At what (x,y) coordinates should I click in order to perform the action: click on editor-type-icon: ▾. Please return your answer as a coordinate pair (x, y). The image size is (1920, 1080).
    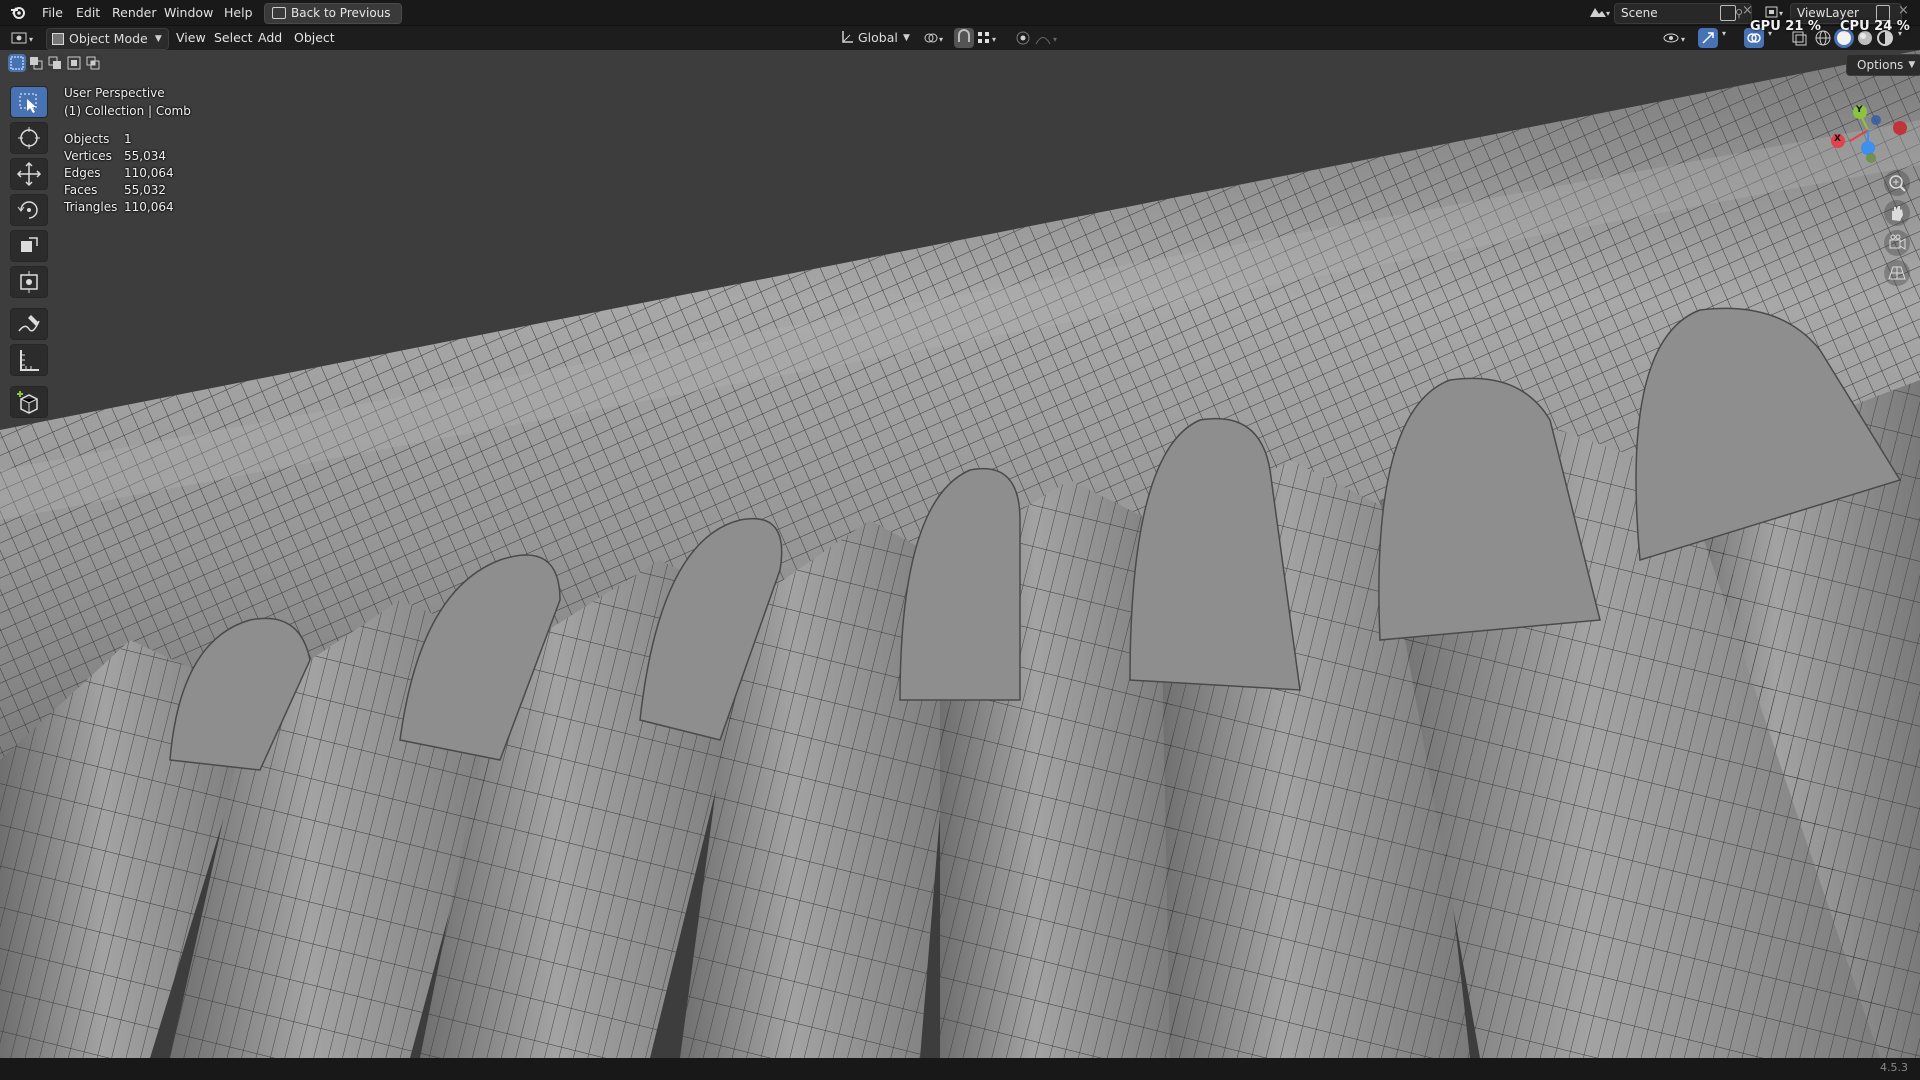
    Looking at the image, I should click on (25, 38).